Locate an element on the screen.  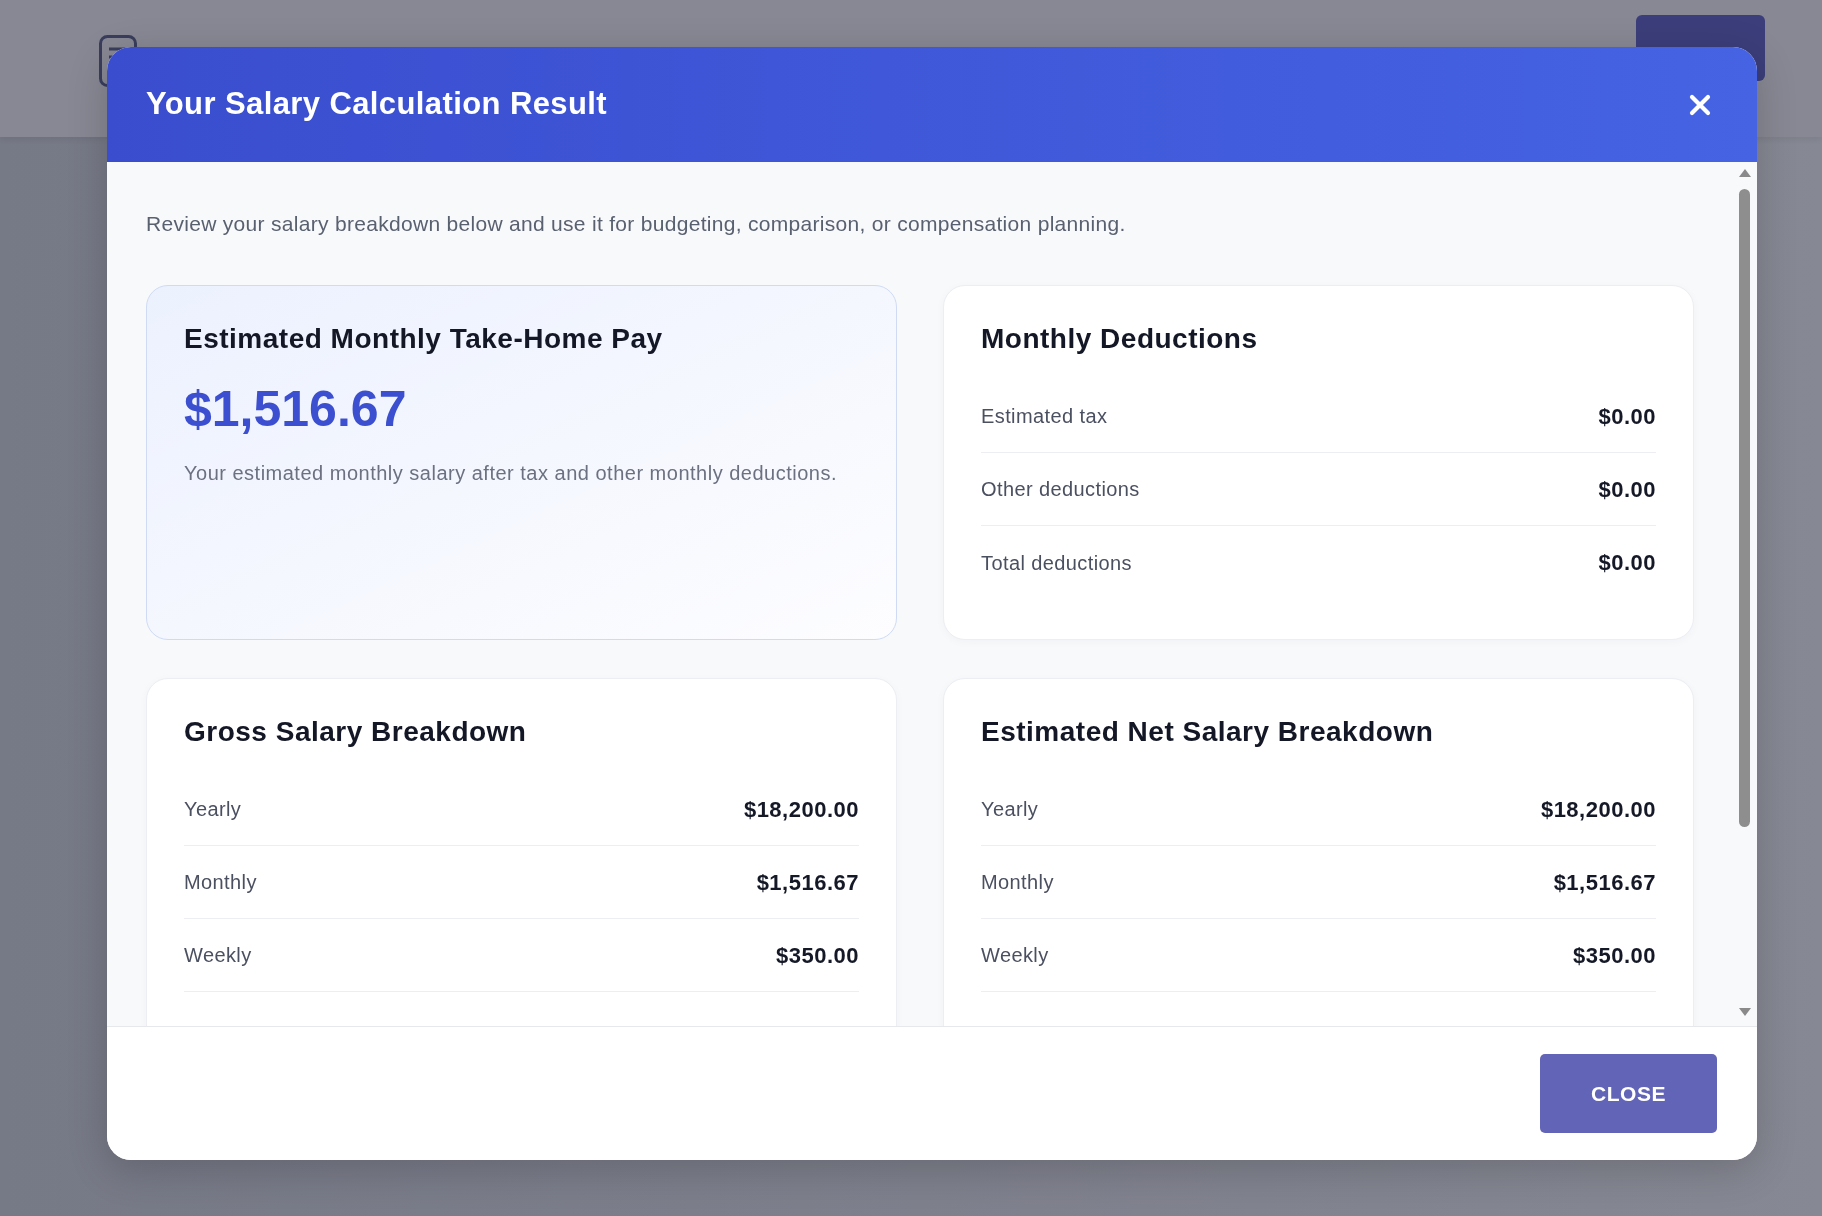
take-home-amount: $1,516.67 is located at coordinates (295, 409).